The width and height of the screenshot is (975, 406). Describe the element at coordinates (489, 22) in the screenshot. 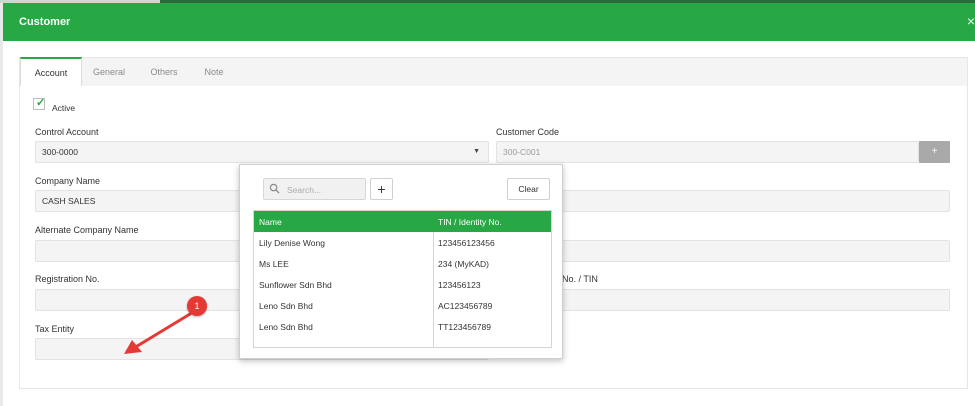

I see `modal-header: Customer ×` at that location.